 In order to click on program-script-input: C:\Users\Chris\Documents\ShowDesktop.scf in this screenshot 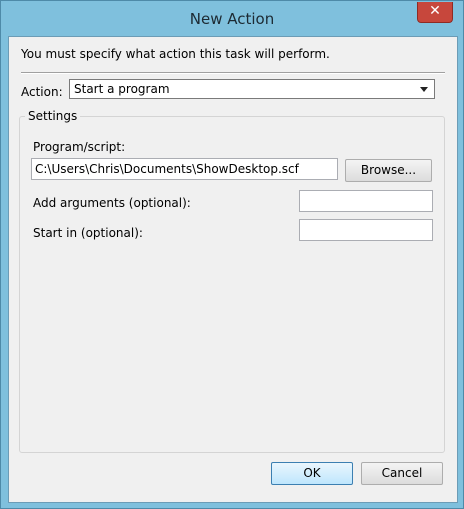, I will do `click(184, 169)`.